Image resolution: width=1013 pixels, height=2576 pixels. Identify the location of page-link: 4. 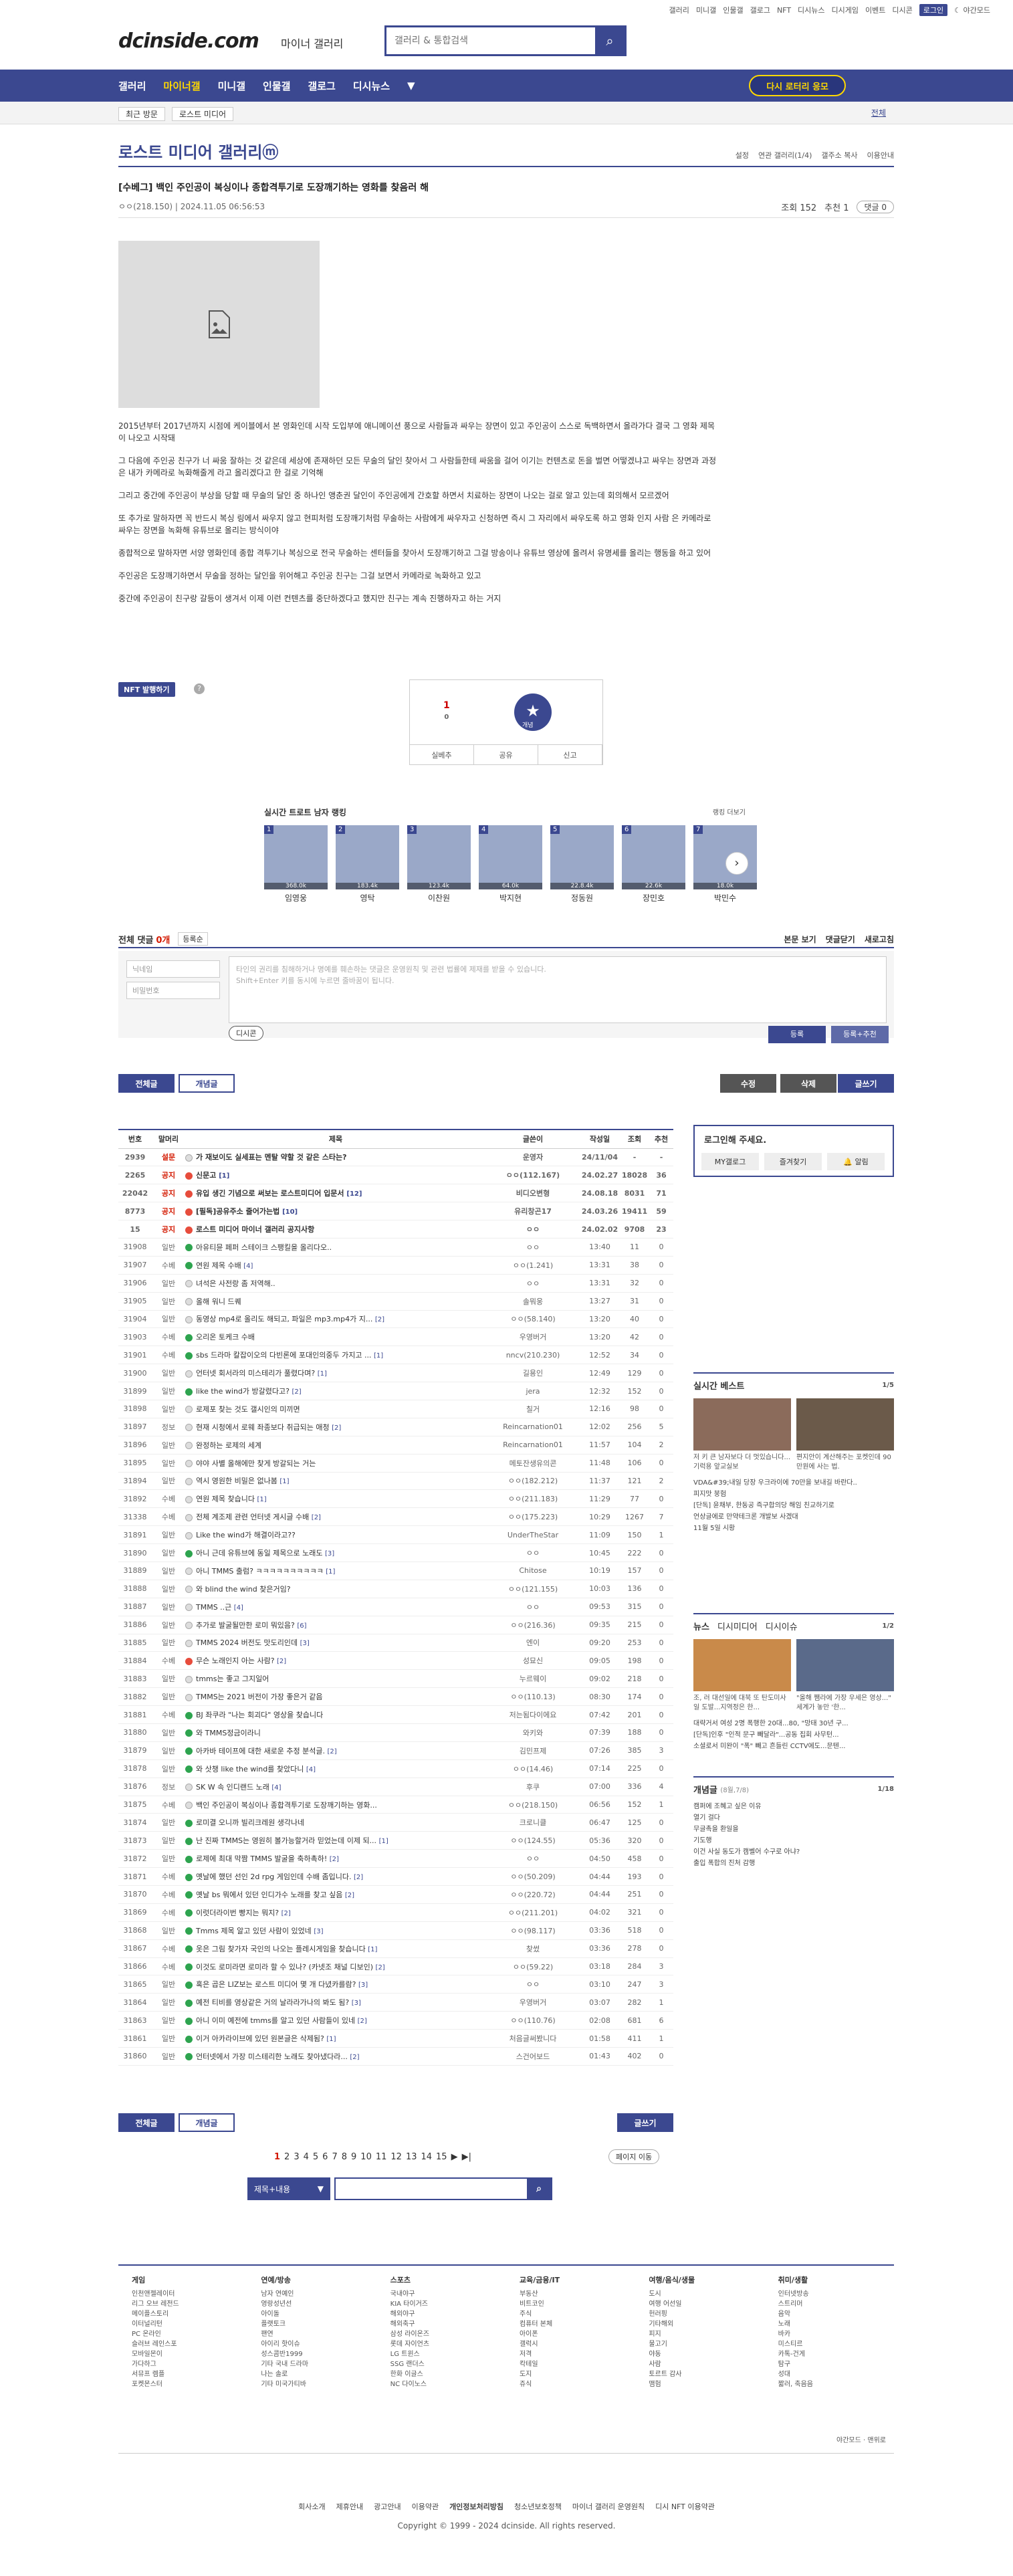
(306, 2157).